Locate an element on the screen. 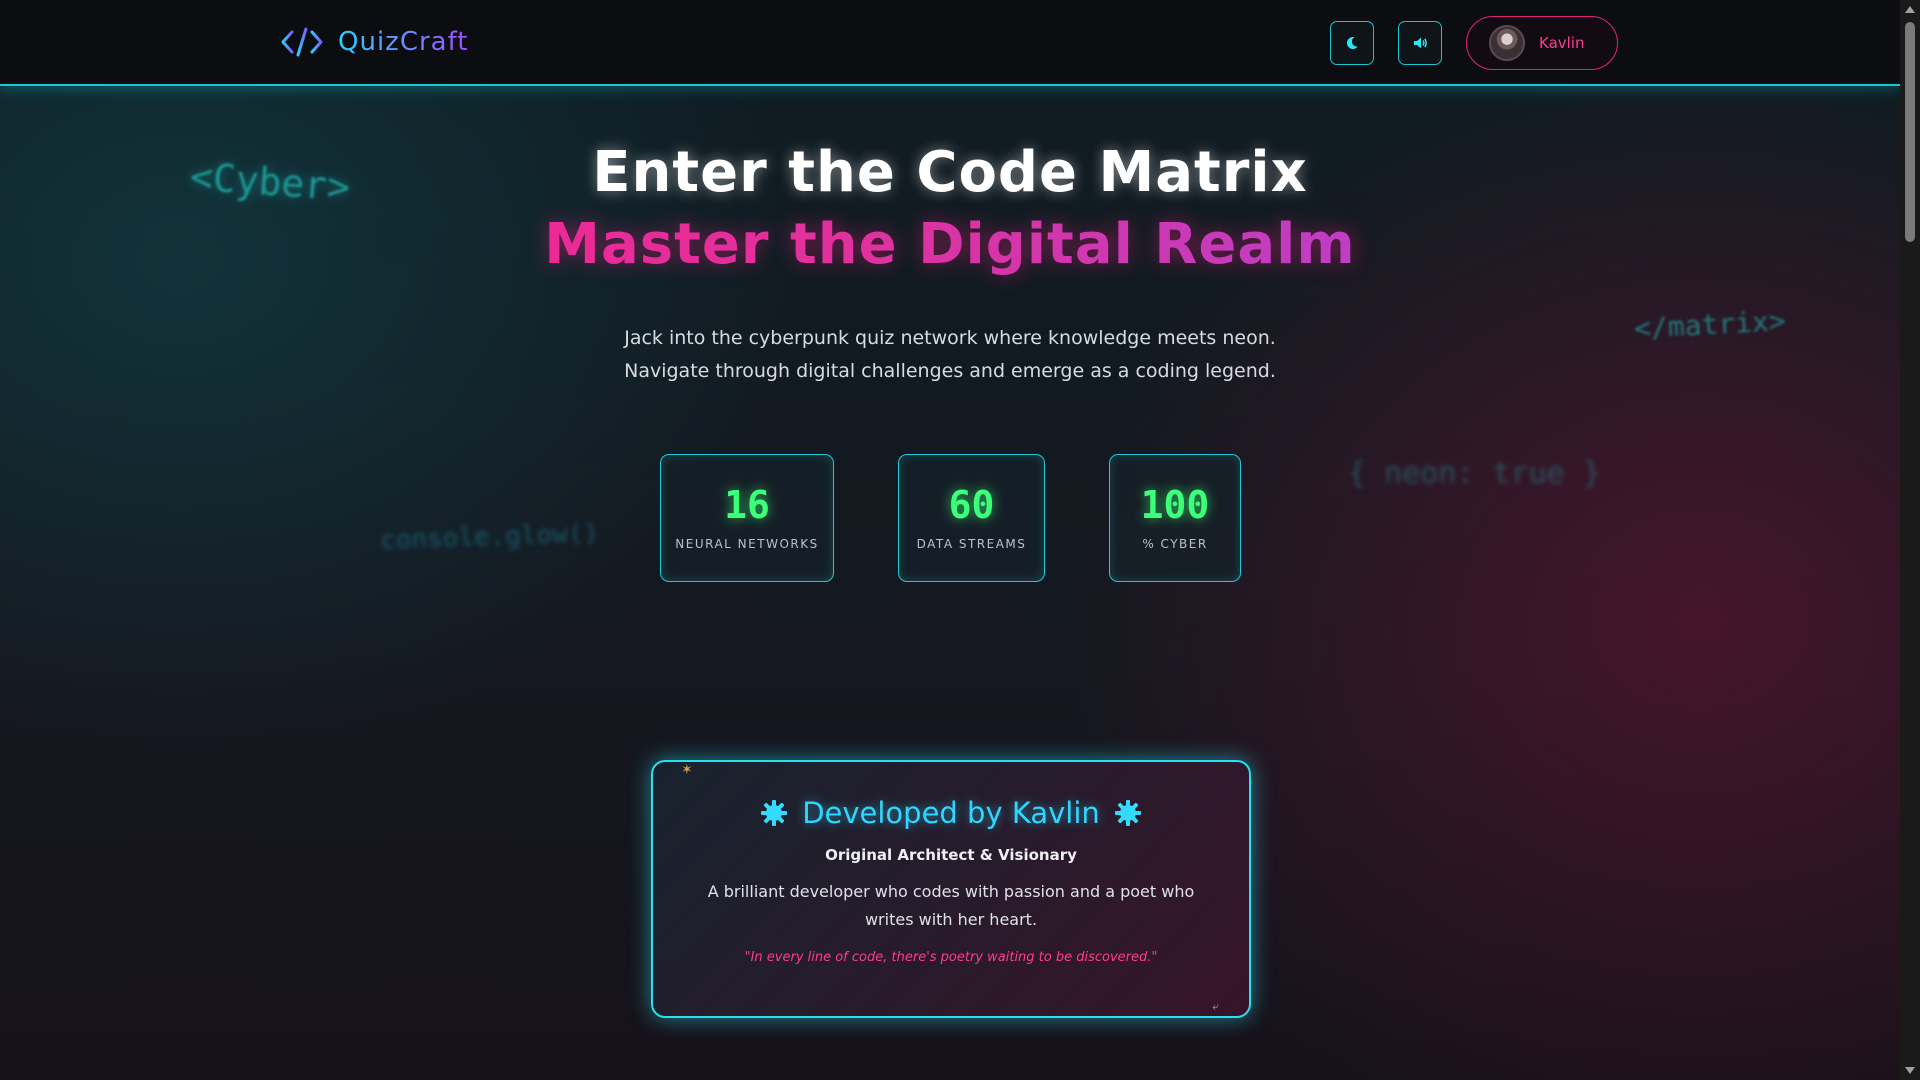 The height and width of the screenshot is (1080, 1920). stat-label: NEURAL NETWORKS is located at coordinates (747, 544).